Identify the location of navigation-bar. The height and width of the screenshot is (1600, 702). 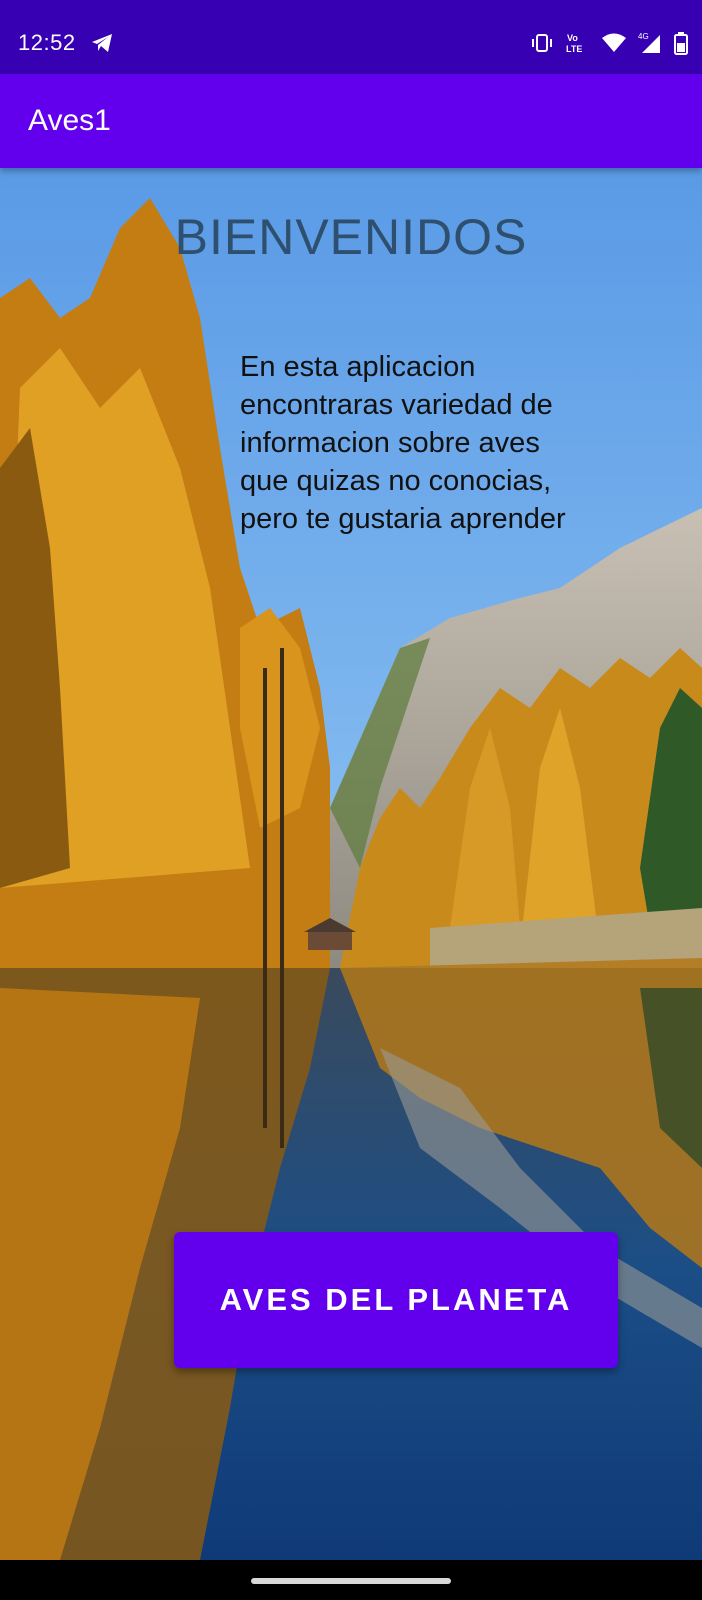
(351, 1580).